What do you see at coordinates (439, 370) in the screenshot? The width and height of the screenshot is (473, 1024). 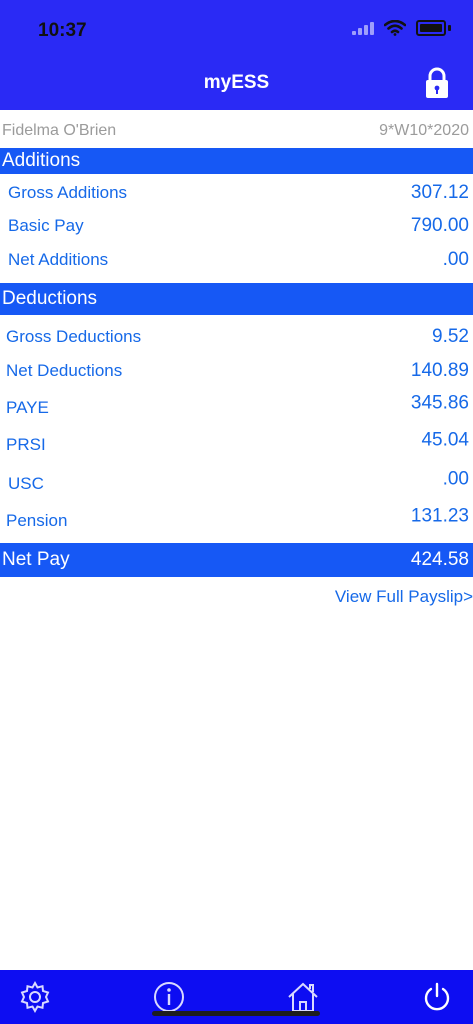 I see `row-value: 140.89` at bounding box center [439, 370].